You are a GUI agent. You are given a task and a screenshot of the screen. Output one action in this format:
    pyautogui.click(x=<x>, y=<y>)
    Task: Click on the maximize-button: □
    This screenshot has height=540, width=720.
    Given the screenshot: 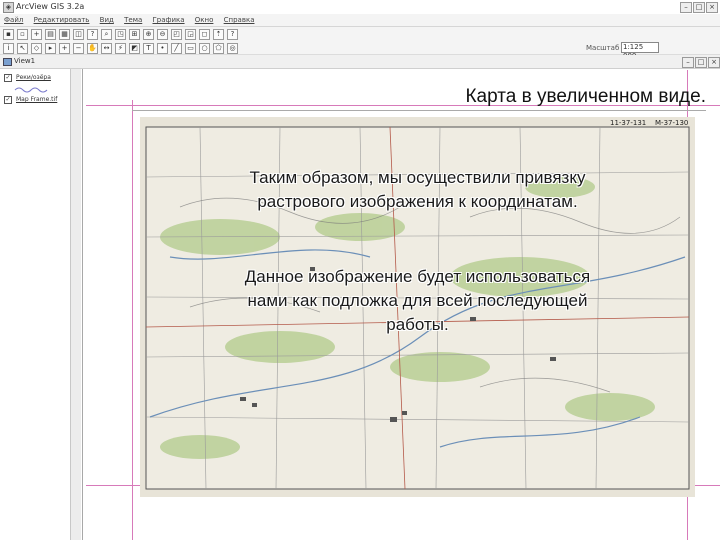 What is the action you would take?
    pyautogui.click(x=699, y=7)
    